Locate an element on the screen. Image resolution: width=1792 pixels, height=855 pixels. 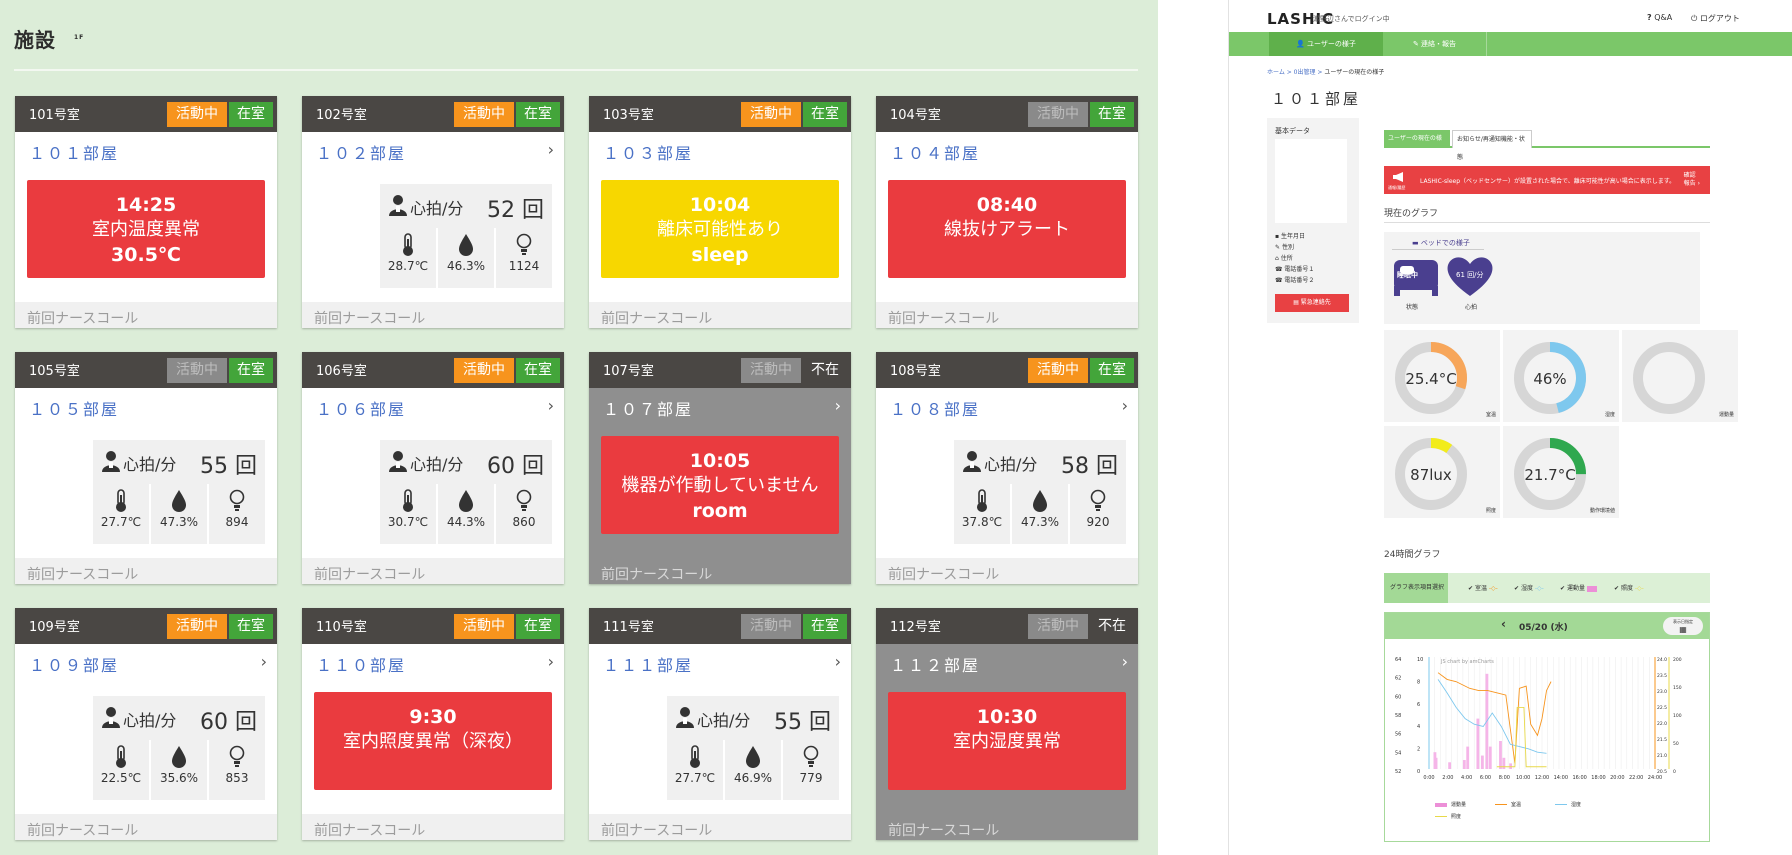
filter-humidity: ✔ 湿度 -◇- is located at coordinates (1529, 587).